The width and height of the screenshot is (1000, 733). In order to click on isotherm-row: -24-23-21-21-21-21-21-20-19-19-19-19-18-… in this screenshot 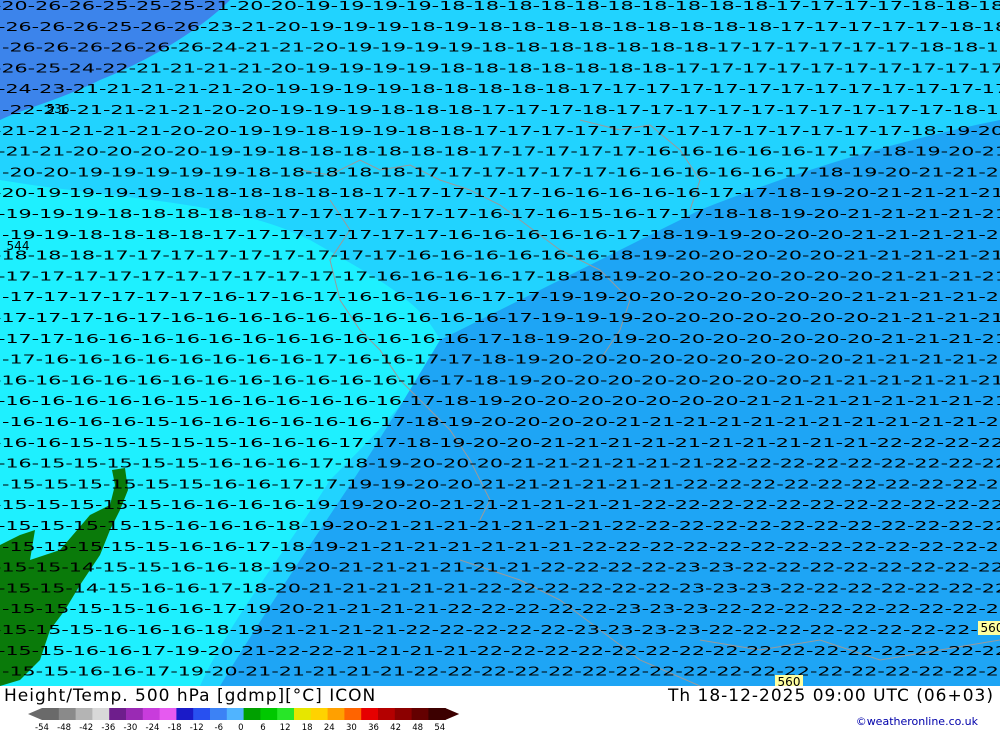, I will do `click(500, 89)`.